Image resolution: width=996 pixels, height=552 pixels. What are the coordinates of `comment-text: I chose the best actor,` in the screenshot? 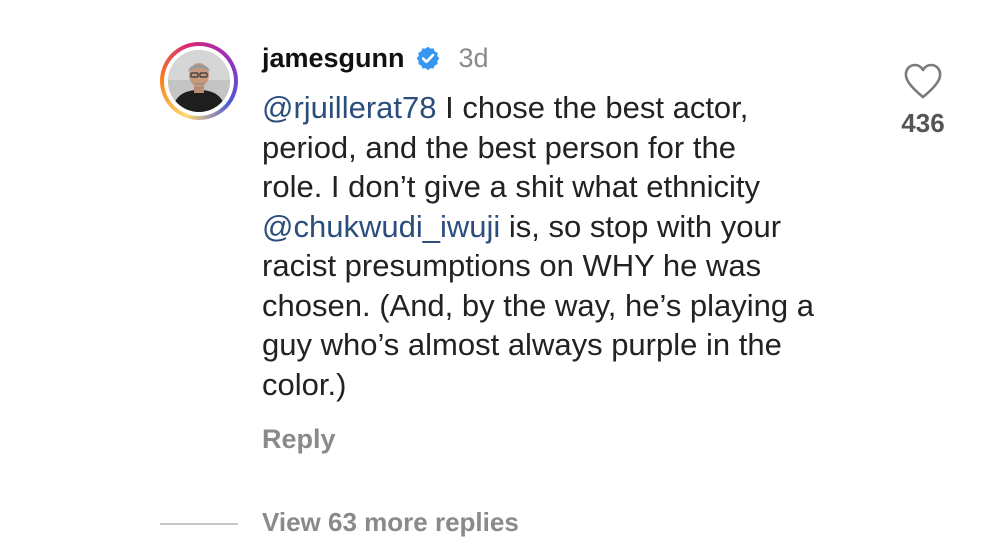 It's located at (592, 107).